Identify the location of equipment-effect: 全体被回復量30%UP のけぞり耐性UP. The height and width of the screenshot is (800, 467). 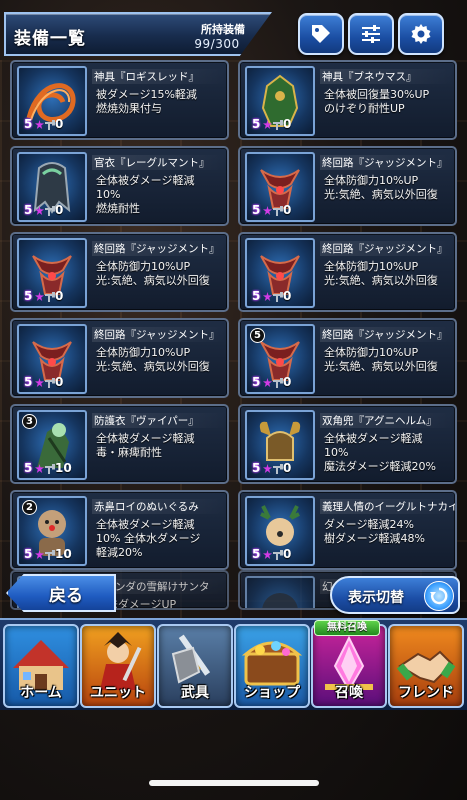
(377, 101).